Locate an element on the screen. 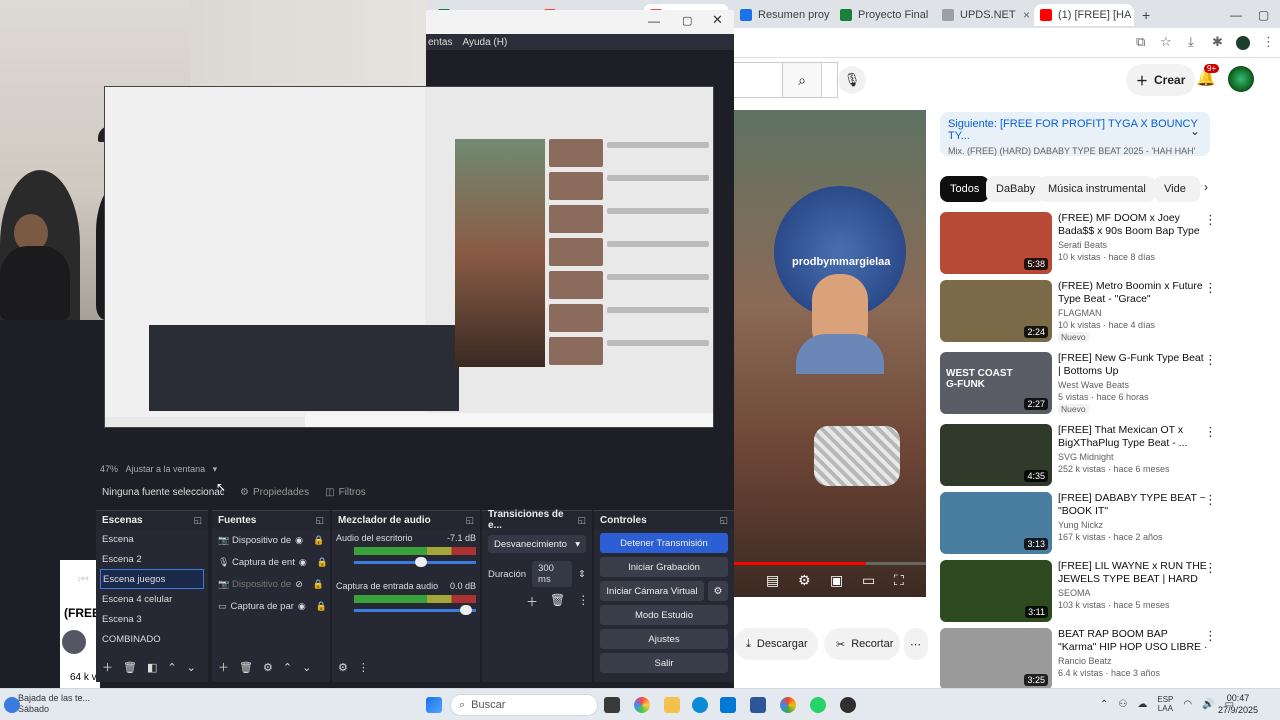  scene-item: Escena 3 is located at coordinates (152, 619).